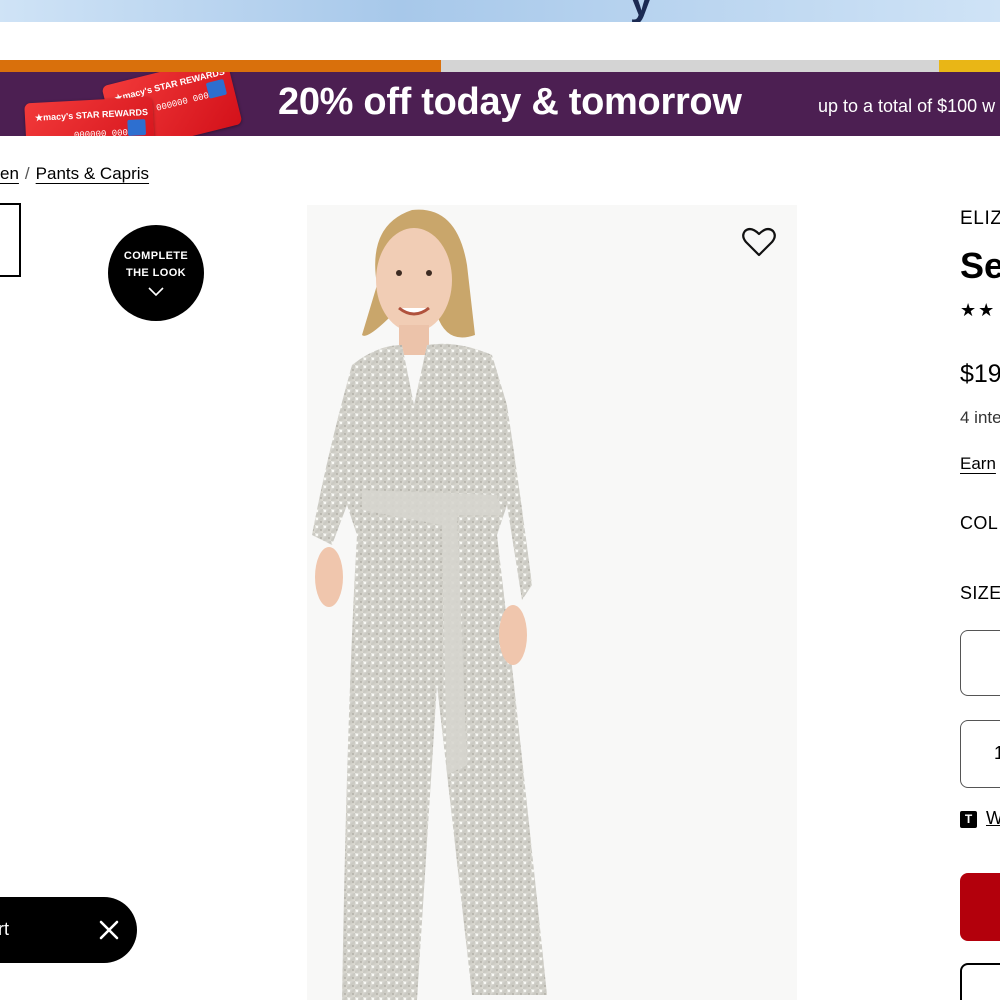 The width and height of the screenshot is (1000, 1000). Describe the element at coordinates (641, 11) in the screenshot. I see `hero-partial-glyph: y` at that location.